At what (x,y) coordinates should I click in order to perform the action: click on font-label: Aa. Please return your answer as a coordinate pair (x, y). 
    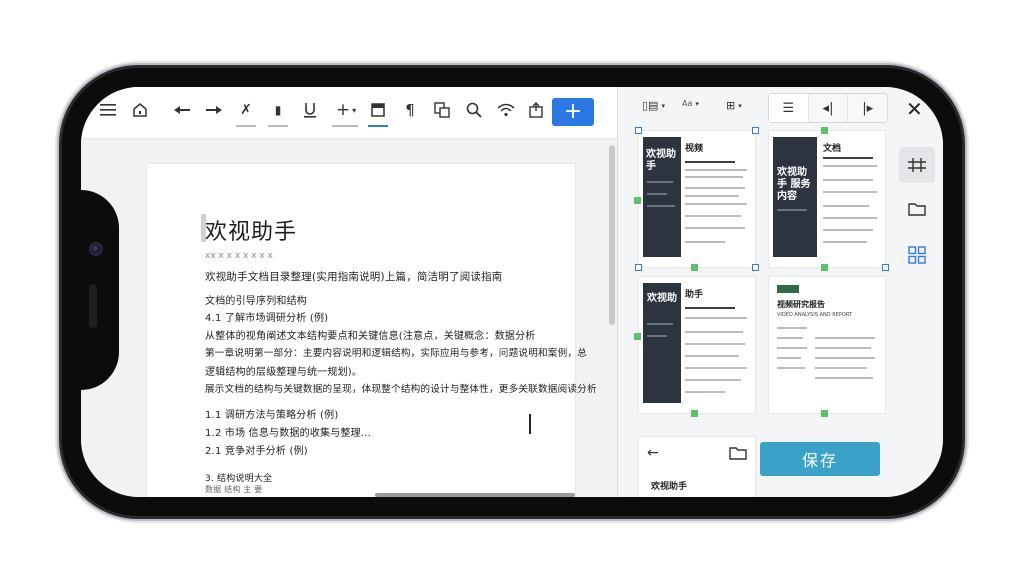
    Looking at the image, I should click on (687, 103).